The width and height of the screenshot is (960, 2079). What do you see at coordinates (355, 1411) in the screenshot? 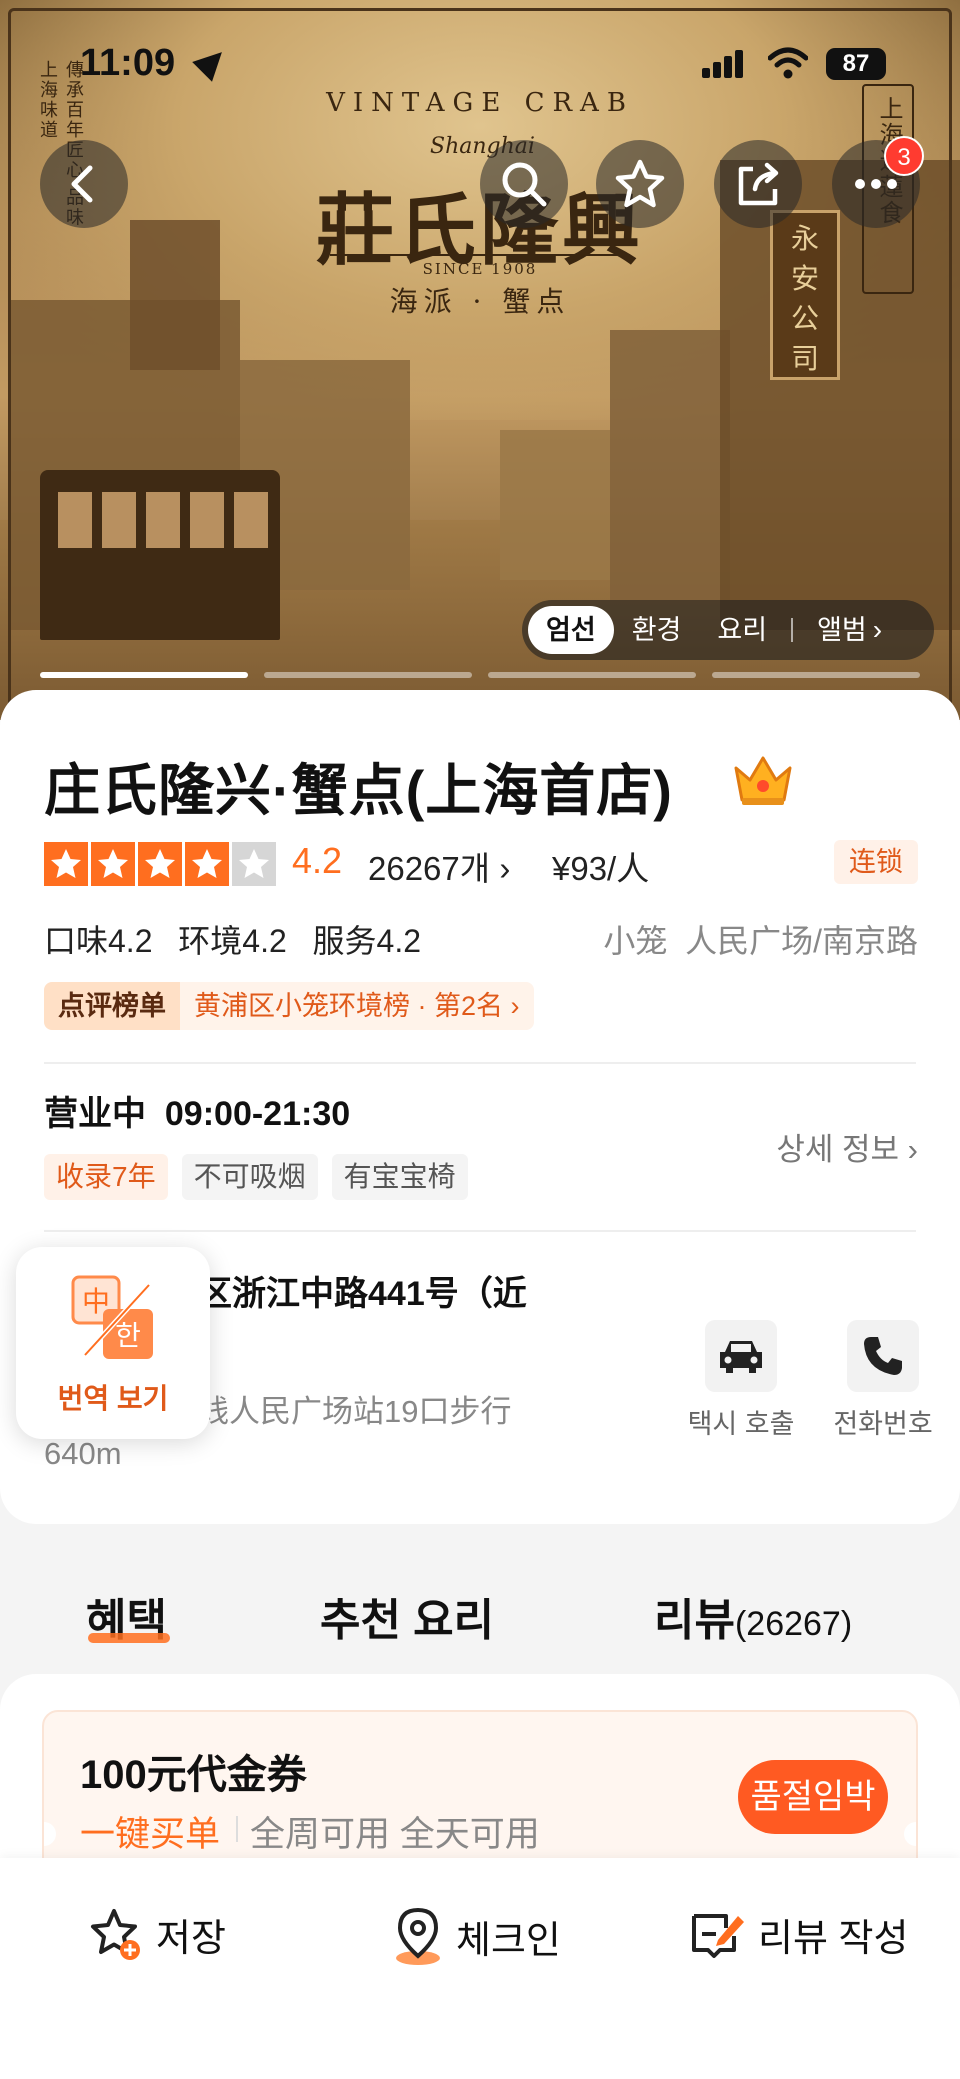
I see `transit-info: 线人民广场站19口步行` at bounding box center [355, 1411].